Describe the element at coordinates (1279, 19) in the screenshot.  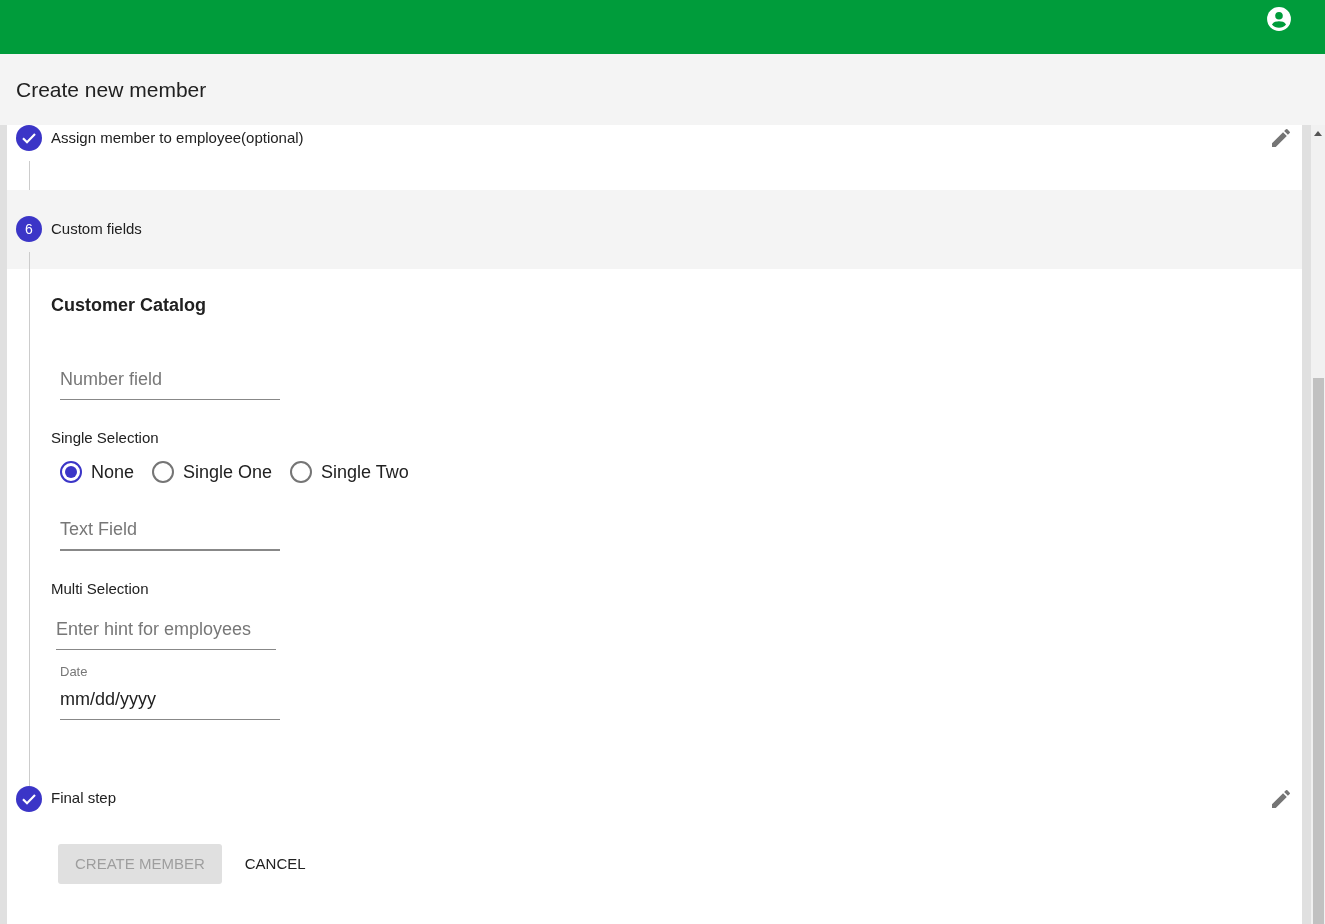
I see `account-icon` at that location.